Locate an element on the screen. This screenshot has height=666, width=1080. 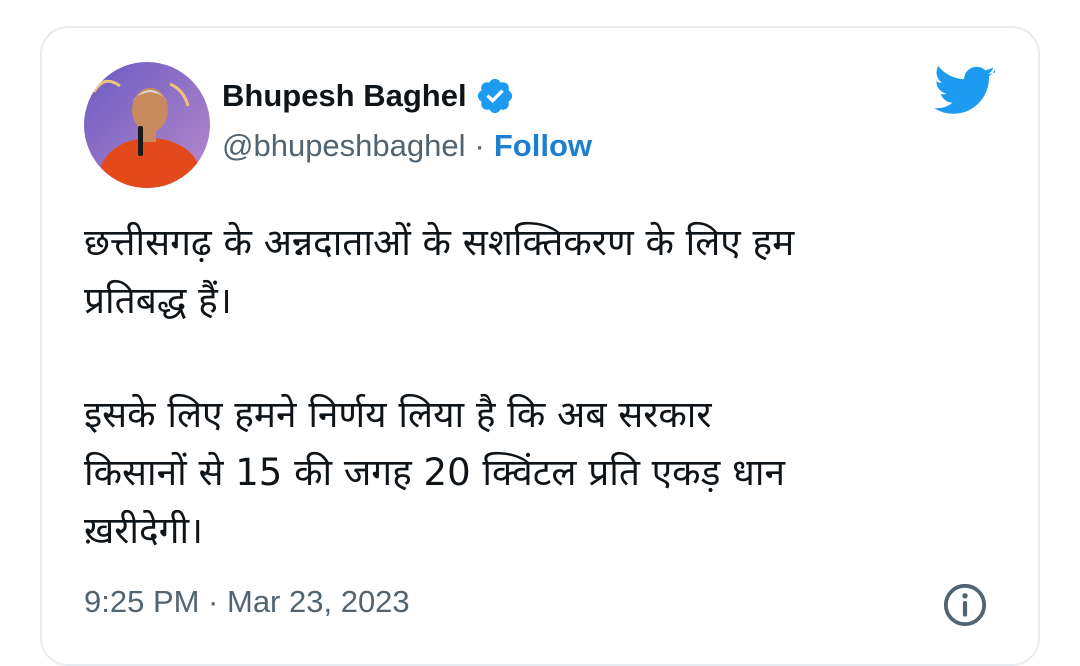
avatar-image is located at coordinates (147, 125).